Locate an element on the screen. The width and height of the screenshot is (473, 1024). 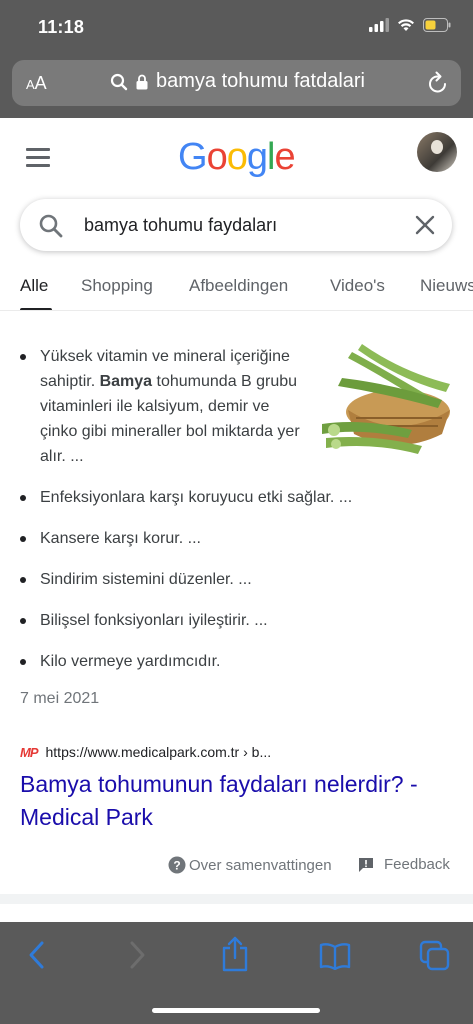
feedback-icon is located at coordinates (366, 864).